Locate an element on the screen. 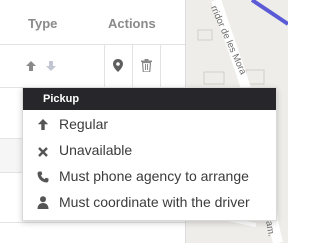  menu-item-regular: Regular is located at coordinates (149, 125).